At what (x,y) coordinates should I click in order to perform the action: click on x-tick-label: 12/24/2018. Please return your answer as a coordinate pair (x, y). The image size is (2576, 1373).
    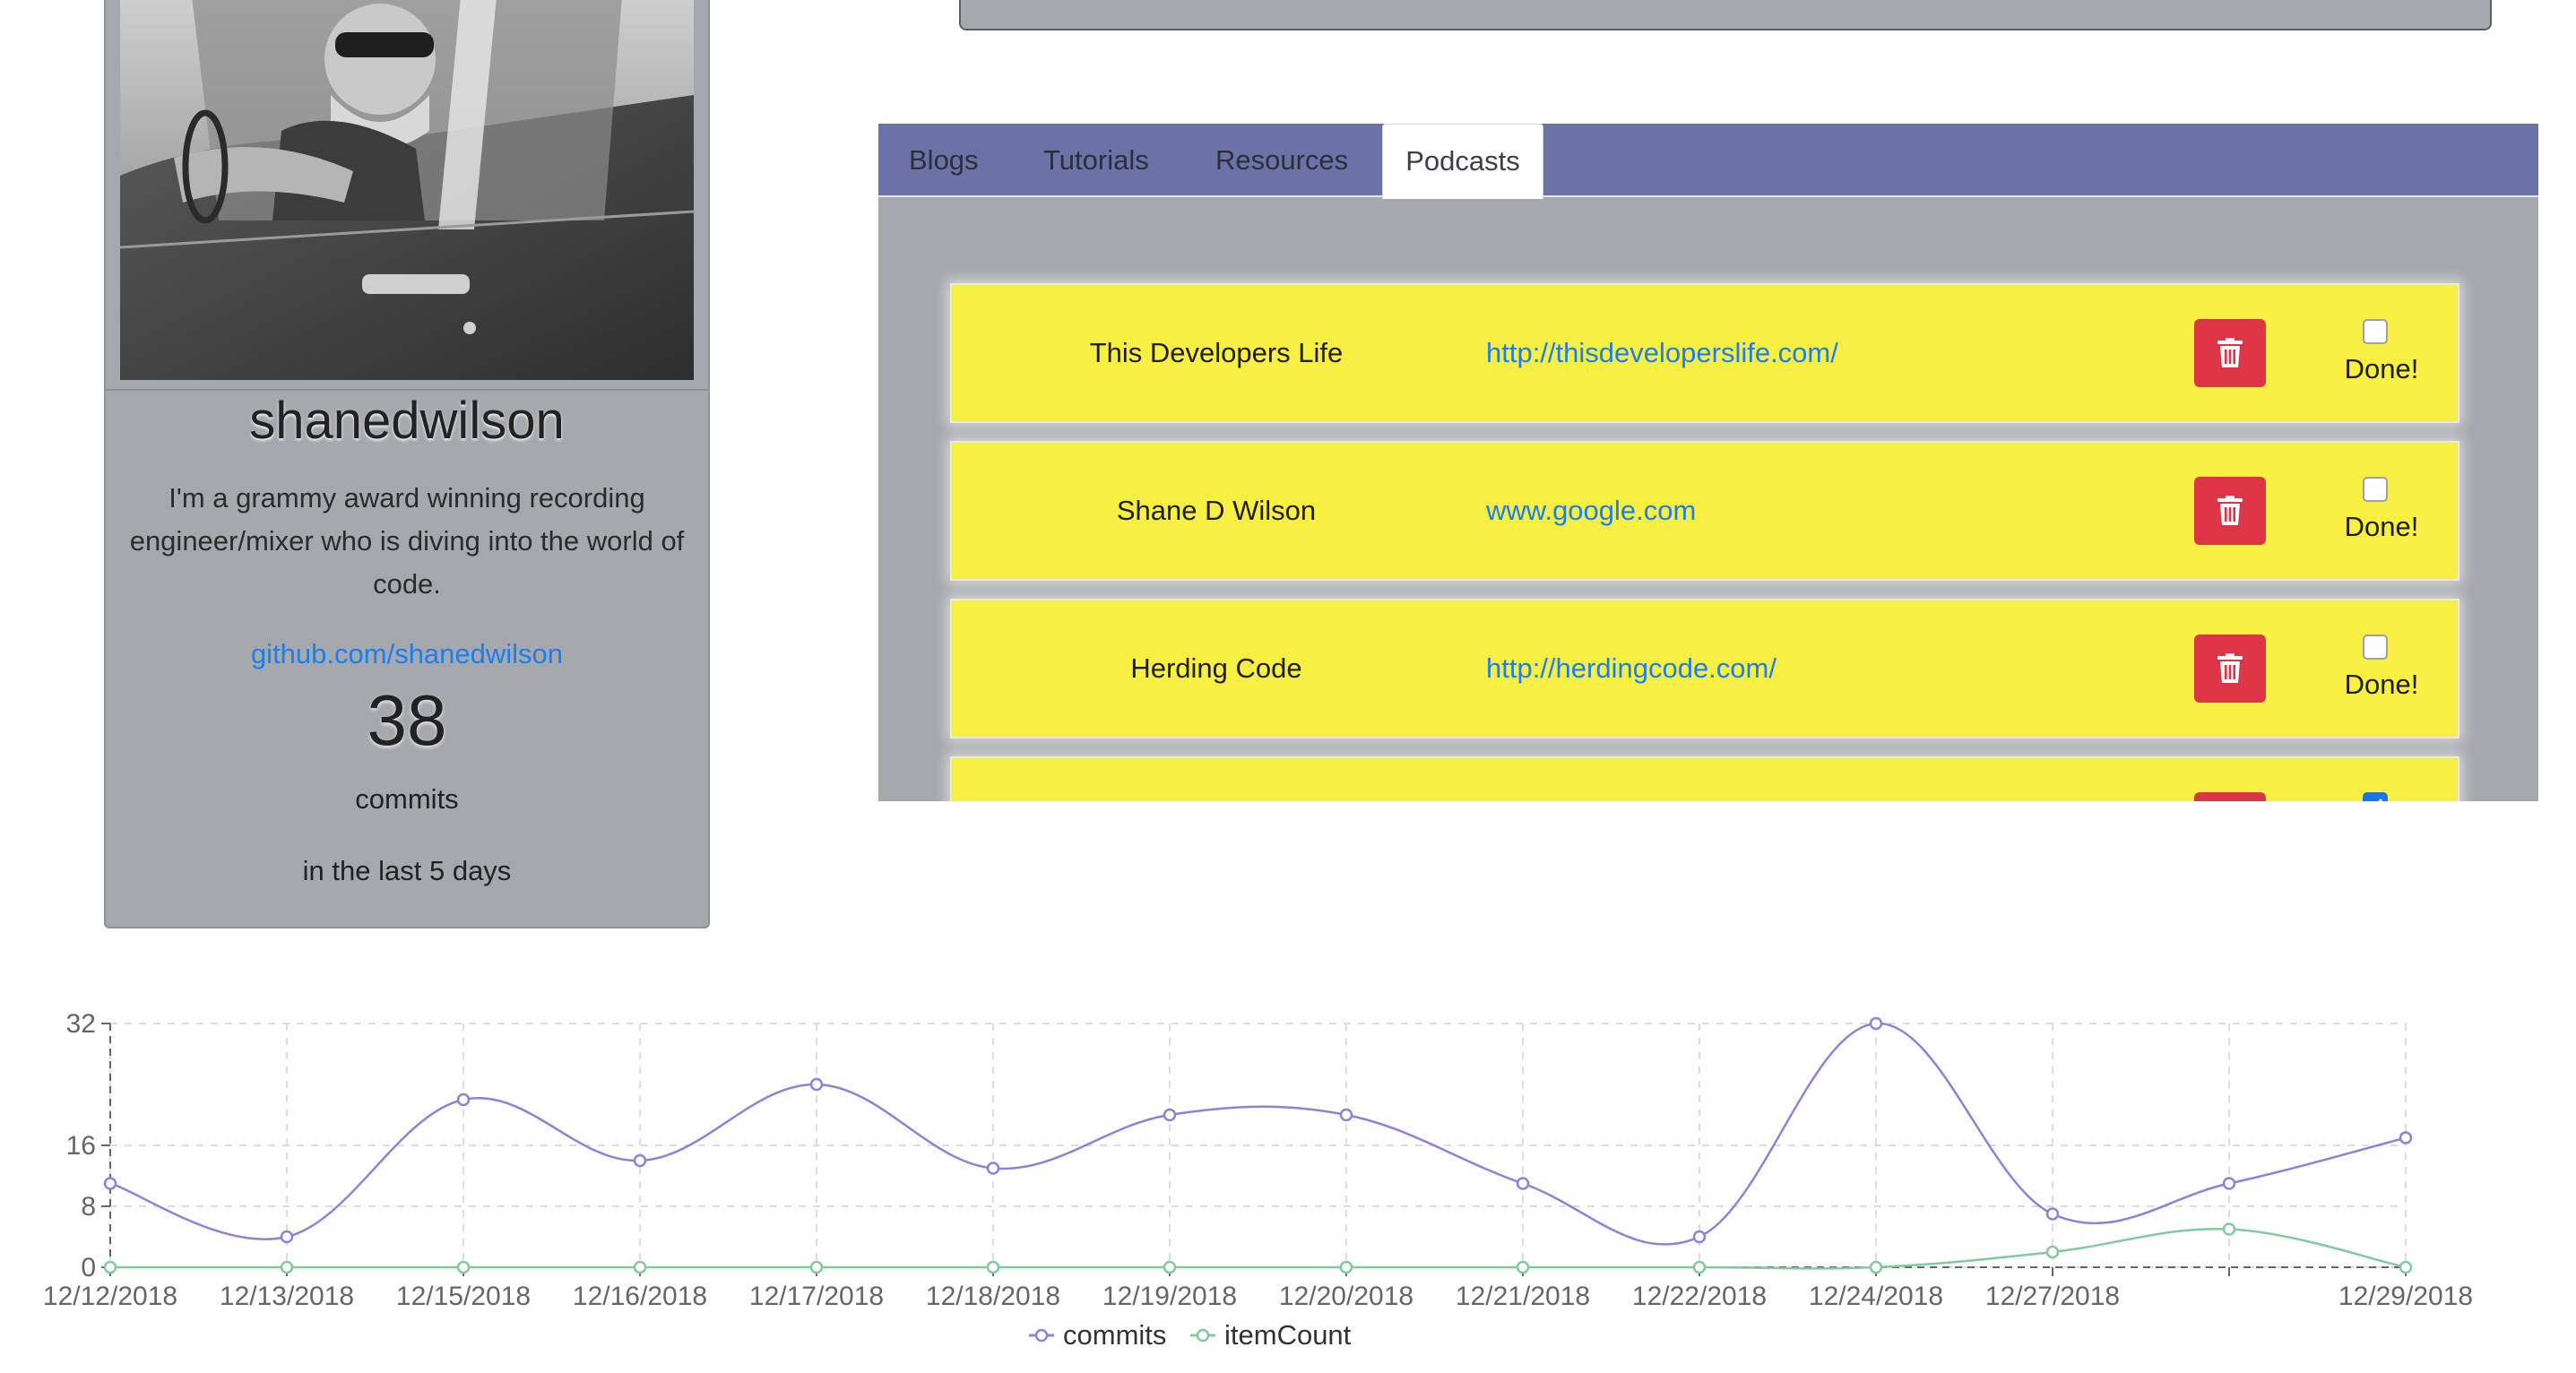
    Looking at the image, I should click on (1876, 1296).